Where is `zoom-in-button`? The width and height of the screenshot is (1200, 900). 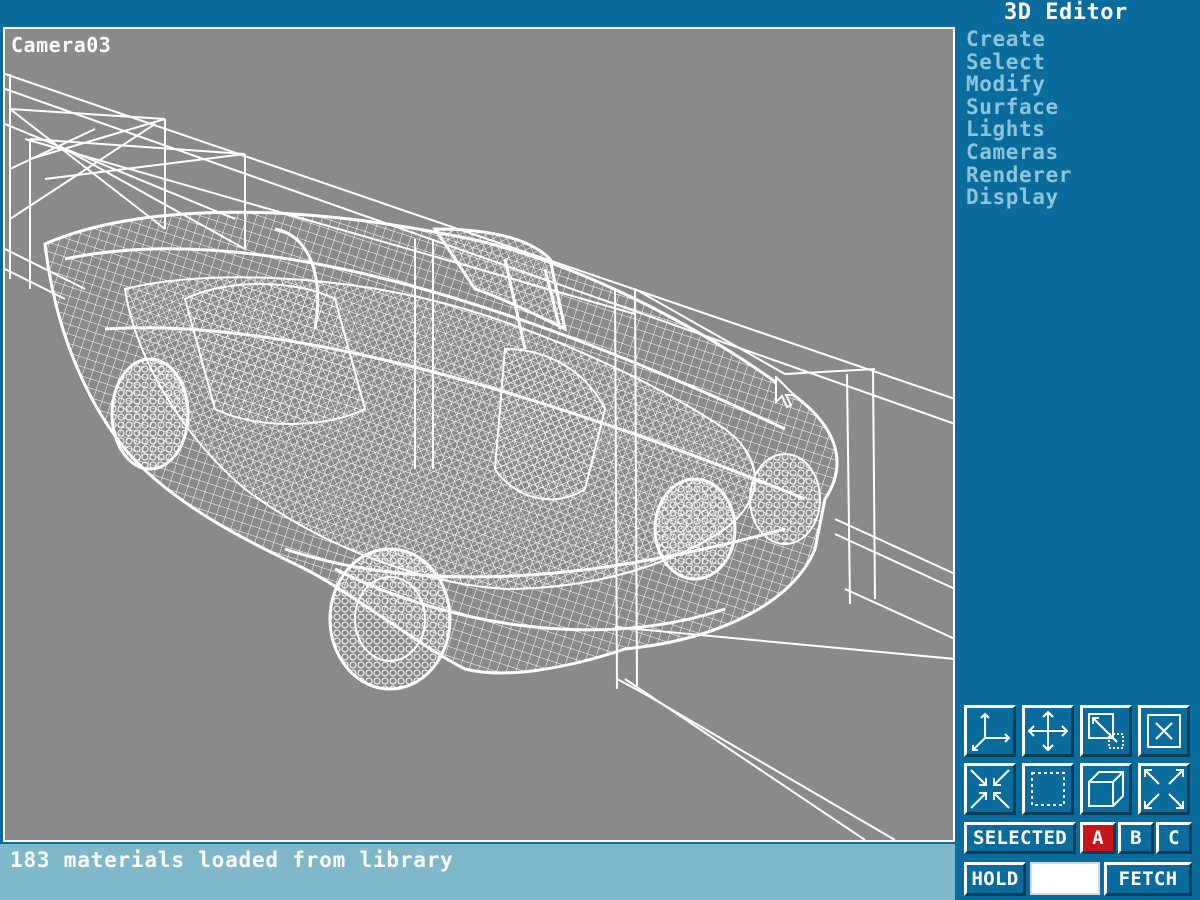 zoom-in-button is located at coordinates (990, 789).